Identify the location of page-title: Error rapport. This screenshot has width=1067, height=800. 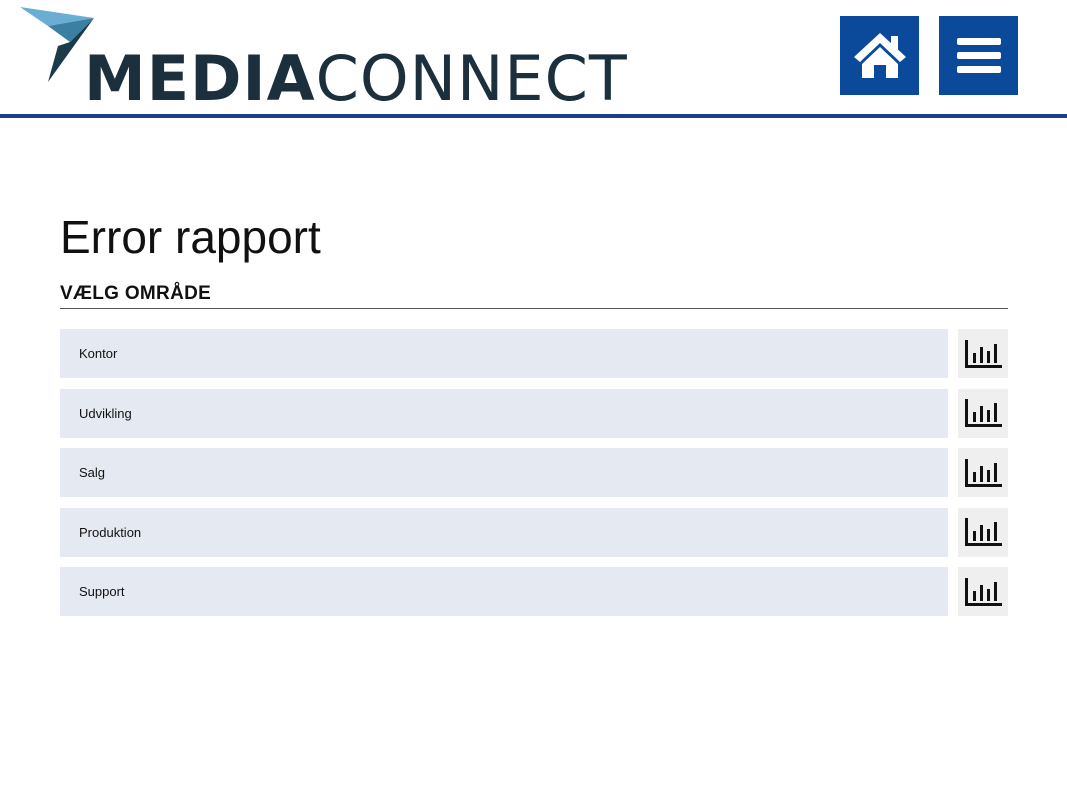
(190, 237).